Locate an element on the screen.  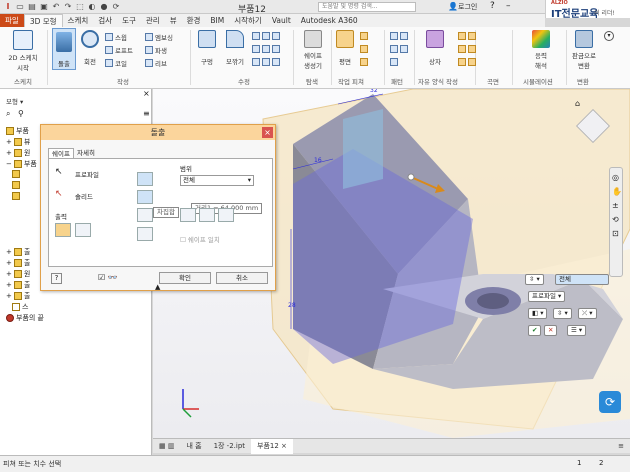
doc-tab-home: 내 홈 is located at coordinates (193, 446).